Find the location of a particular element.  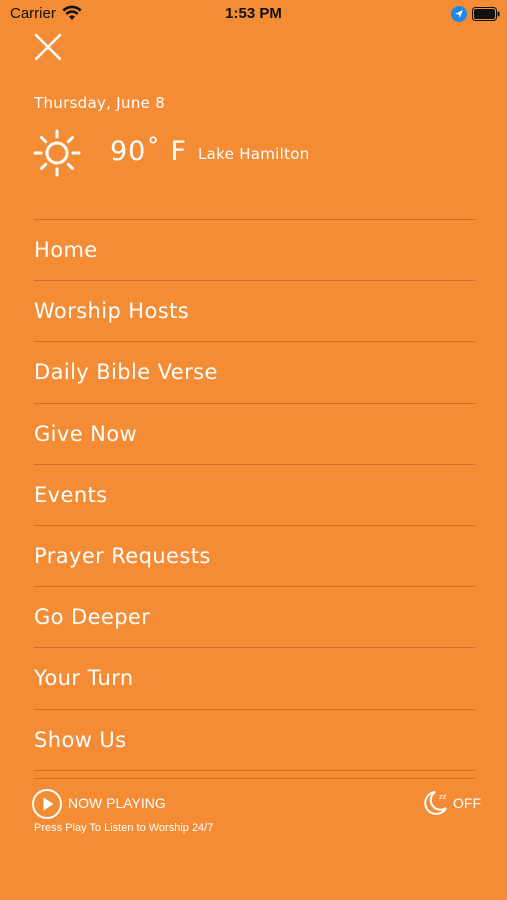

menu-item-prayer-requests: Prayer Requests is located at coordinates (254, 557).